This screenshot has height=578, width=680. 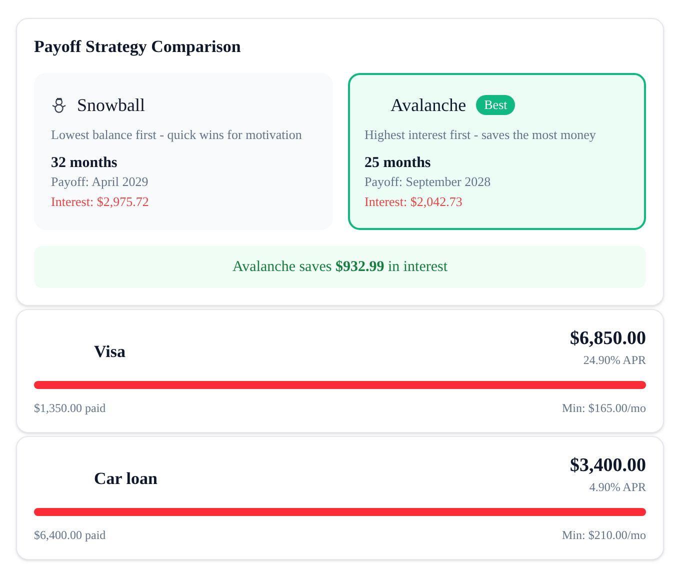 I want to click on payoff-date: Payoff: September 2028, so click(x=428, y=181).